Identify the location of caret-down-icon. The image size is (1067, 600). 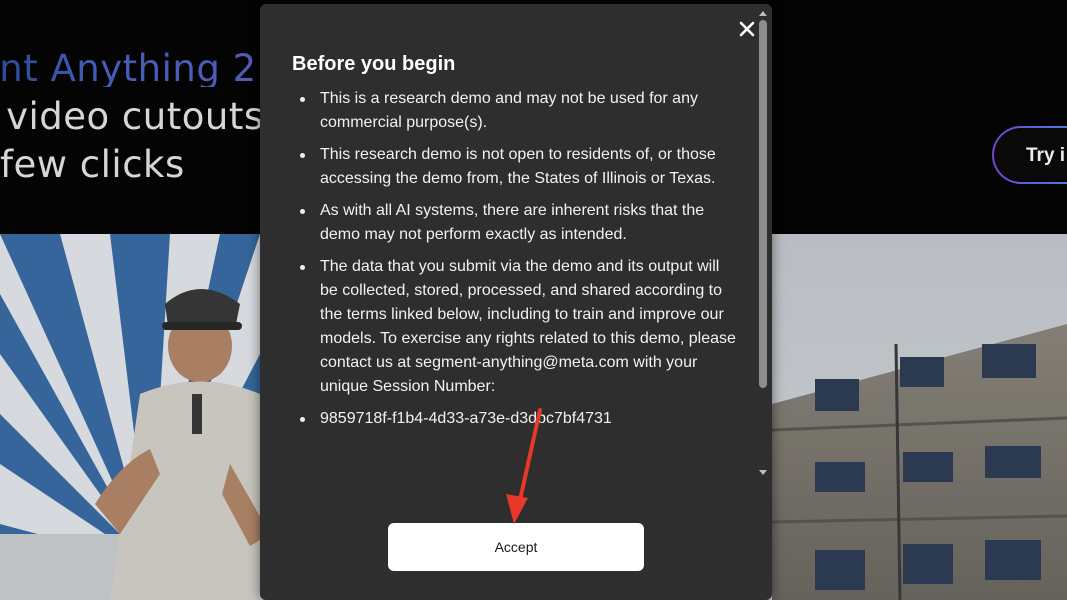
(763, 472).